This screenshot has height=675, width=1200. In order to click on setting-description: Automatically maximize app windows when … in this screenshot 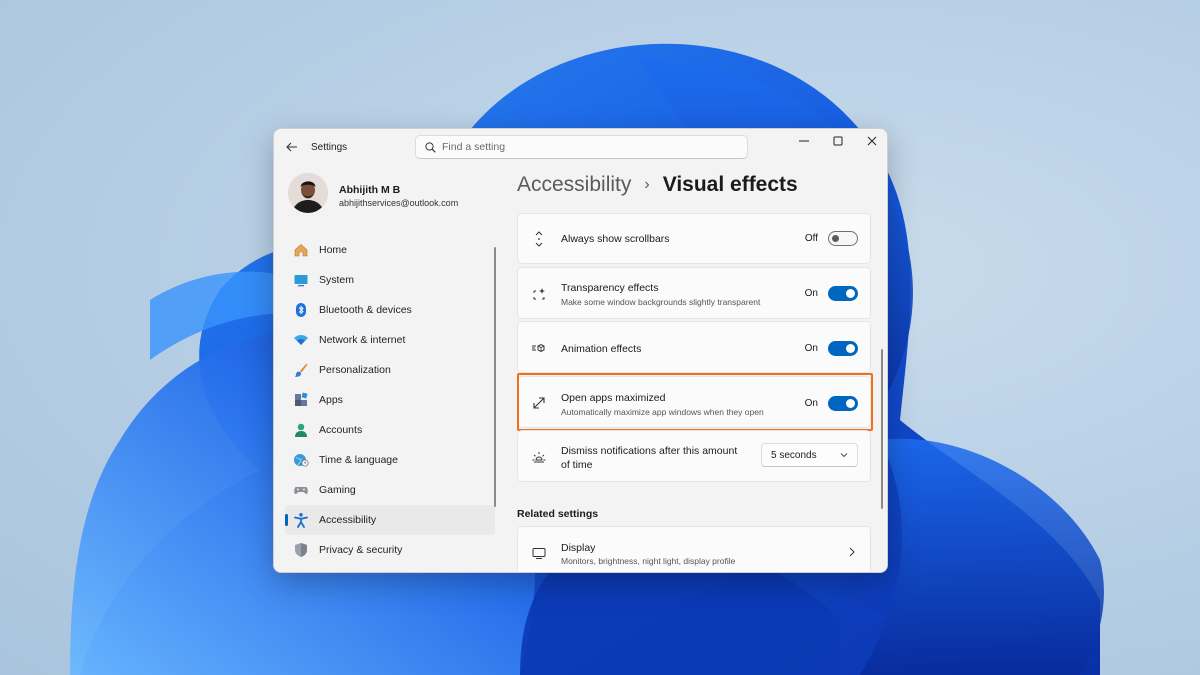, I will do `click(662, 412)`.